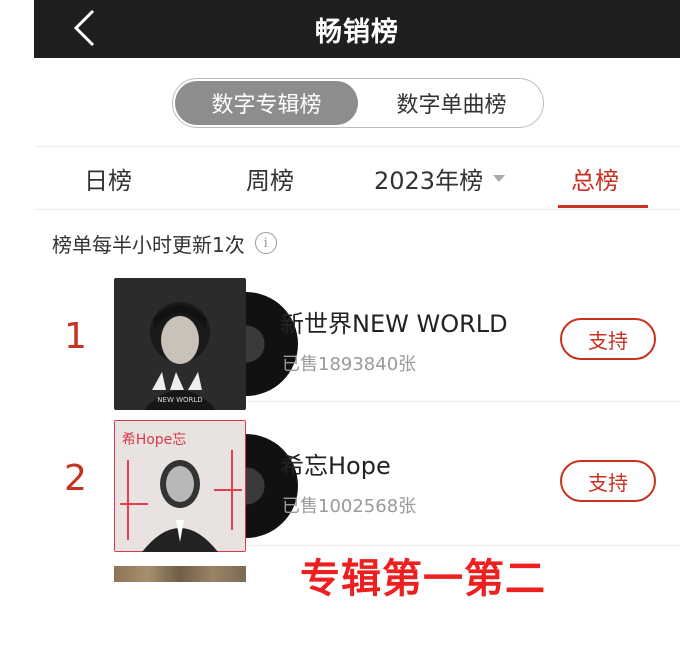  I want to click on tab-label: 总榜, so click(595, 180).